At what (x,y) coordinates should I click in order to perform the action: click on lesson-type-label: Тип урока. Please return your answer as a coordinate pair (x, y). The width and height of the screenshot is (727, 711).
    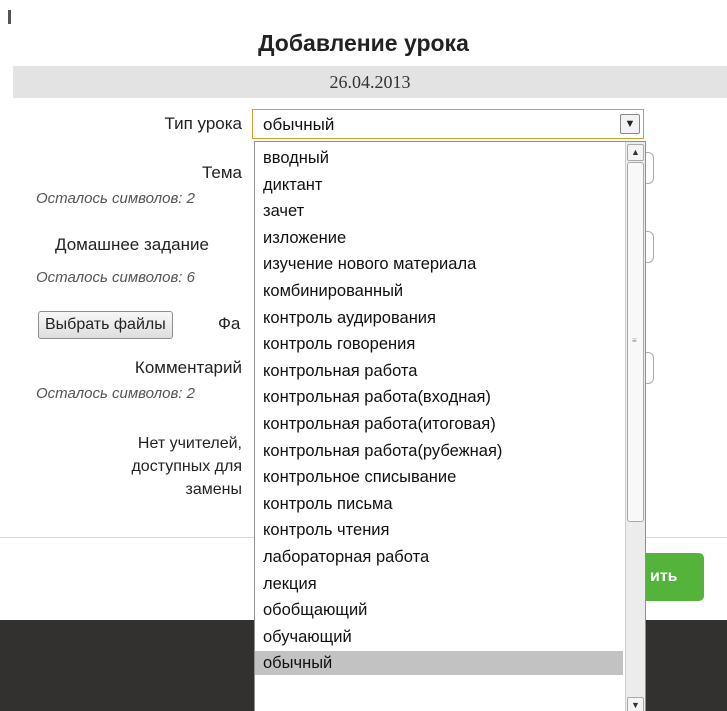
    Looking at the image, I should click on (203, 123).